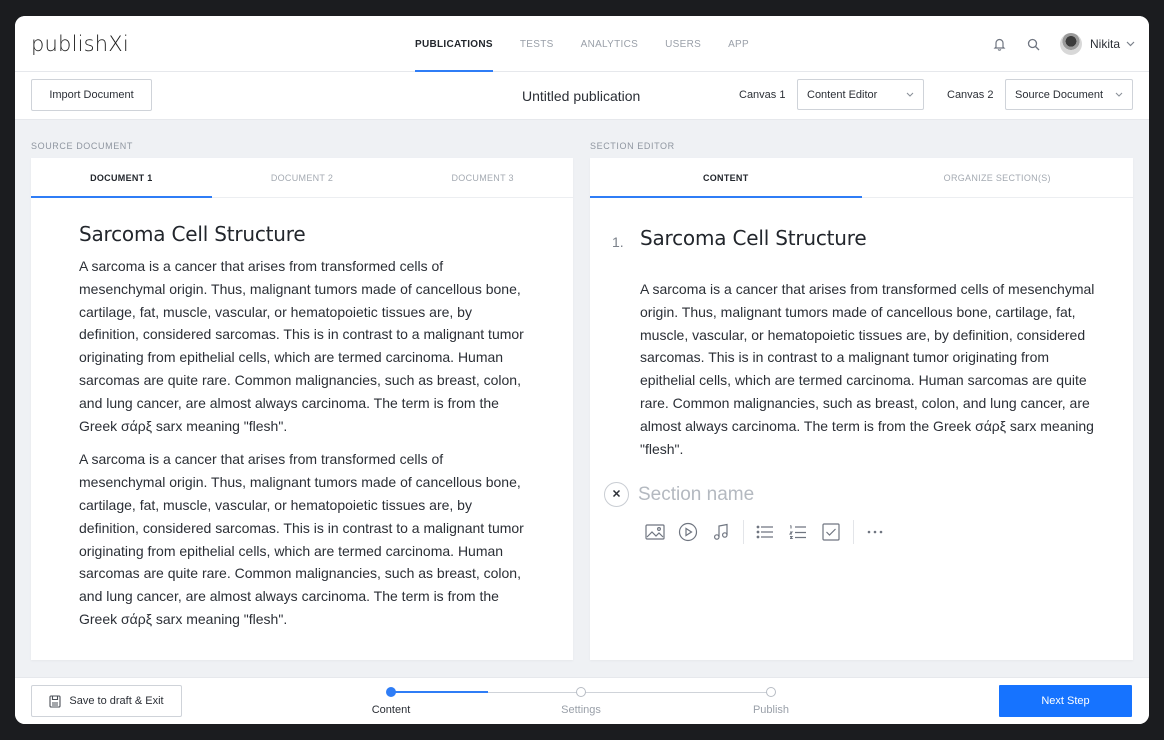 The width and height of the screenshot is (1164, 740). Describe the element at coordinates (683, 44) in the screenshot. I see `nav-tab-users: USERS` at that location.